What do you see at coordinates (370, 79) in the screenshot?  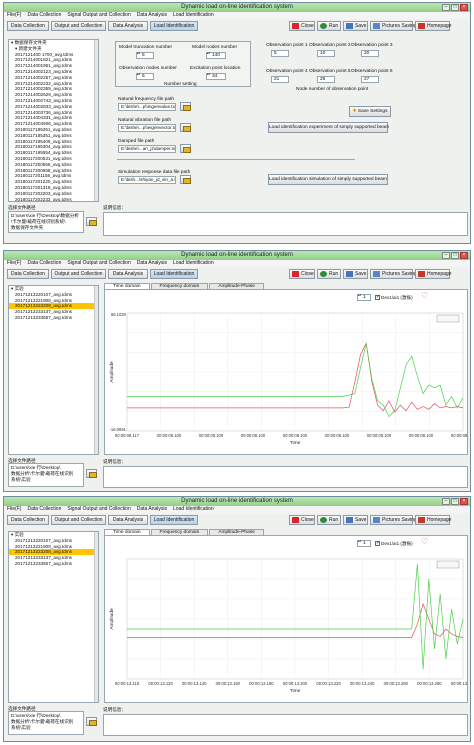 I see `obs-input-6: 27` at bounding box center [370, 79].